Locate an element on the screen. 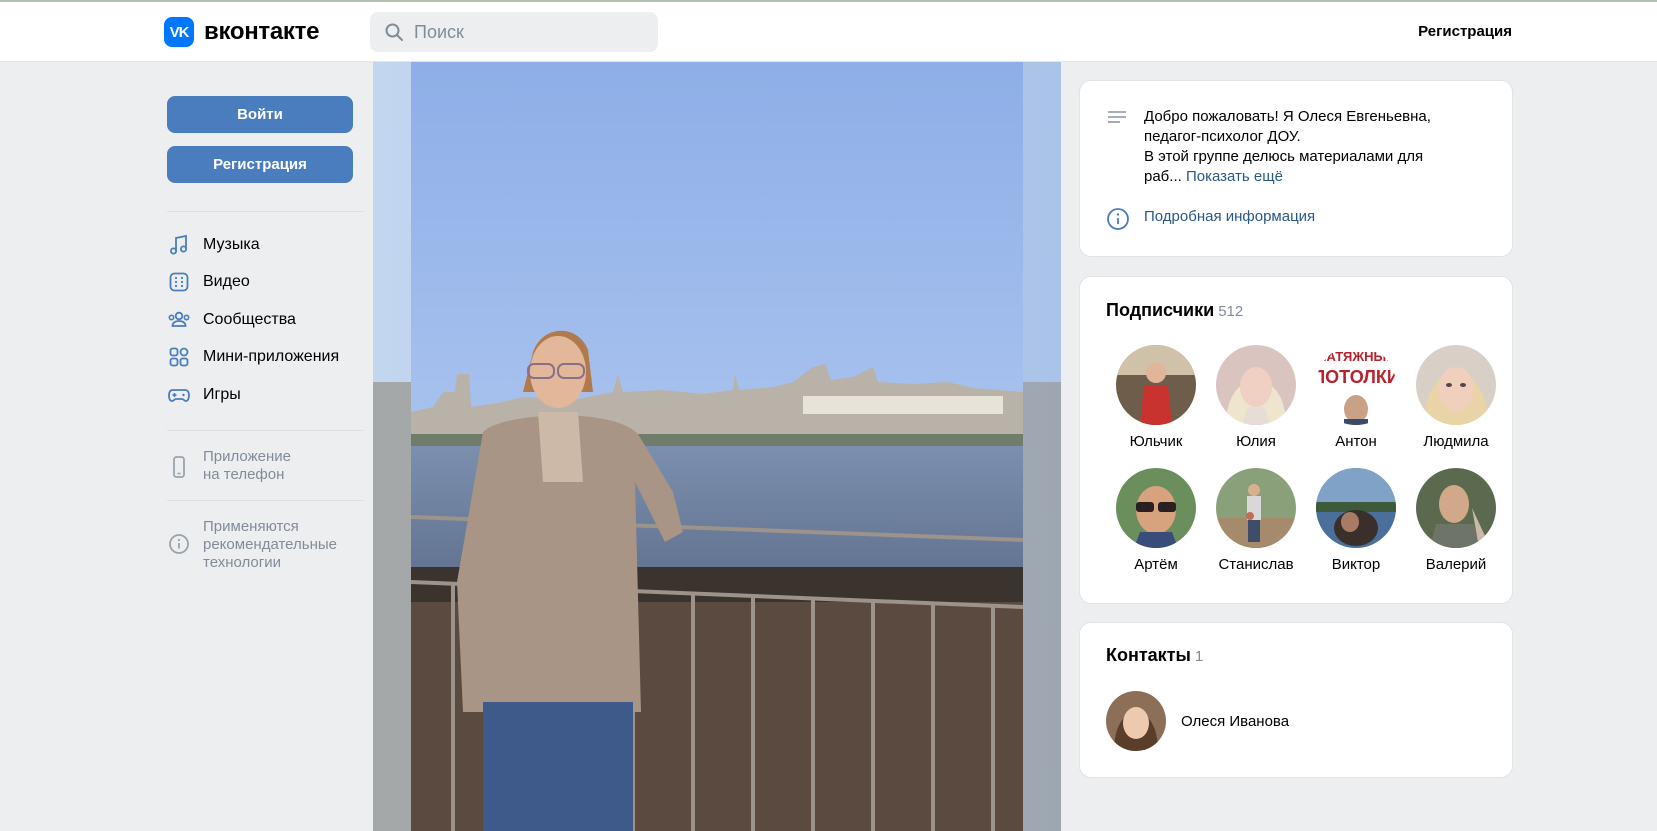 The image size is (1657, 831). subscriber-item: Юльчик is located at coordinates (1156, 397).